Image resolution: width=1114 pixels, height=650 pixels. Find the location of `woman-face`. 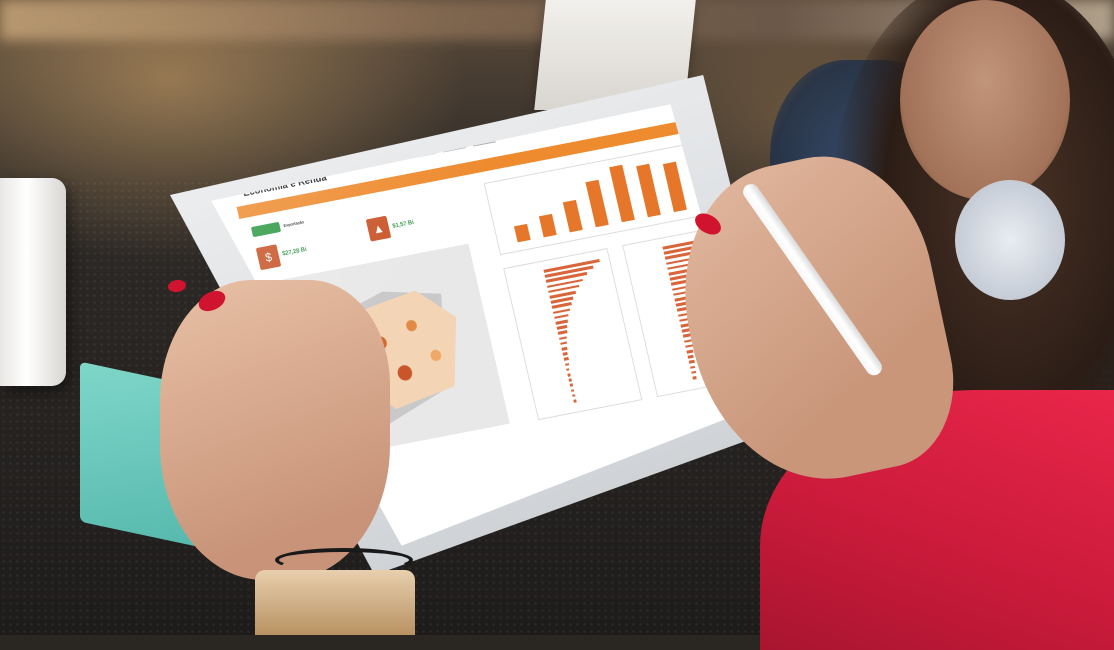

woman-face is located at coordinates (985, 100).